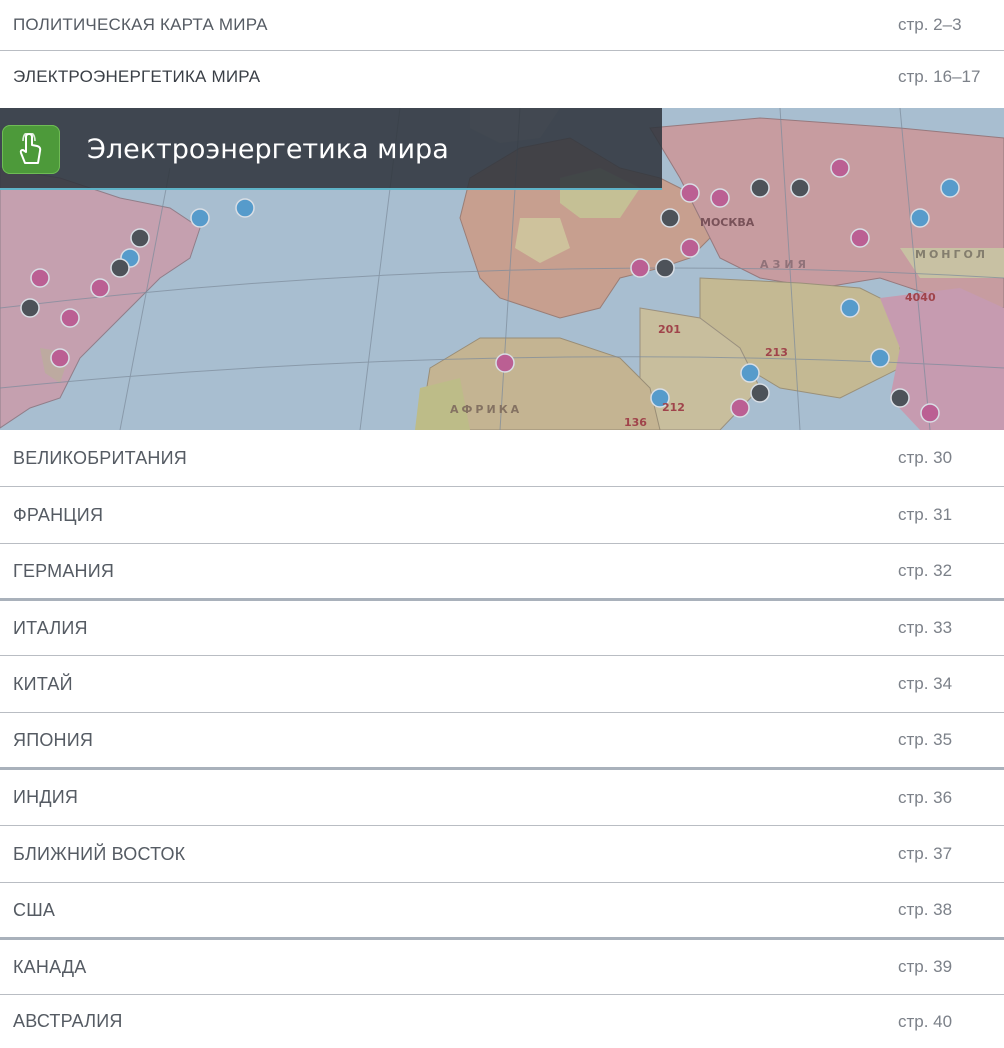  Describe the element at coordinates (502, 458) in the screenshot. I see `toc-row-uk: ВЕЛИКОБРИТАНИЯ стр. 30` at that location.